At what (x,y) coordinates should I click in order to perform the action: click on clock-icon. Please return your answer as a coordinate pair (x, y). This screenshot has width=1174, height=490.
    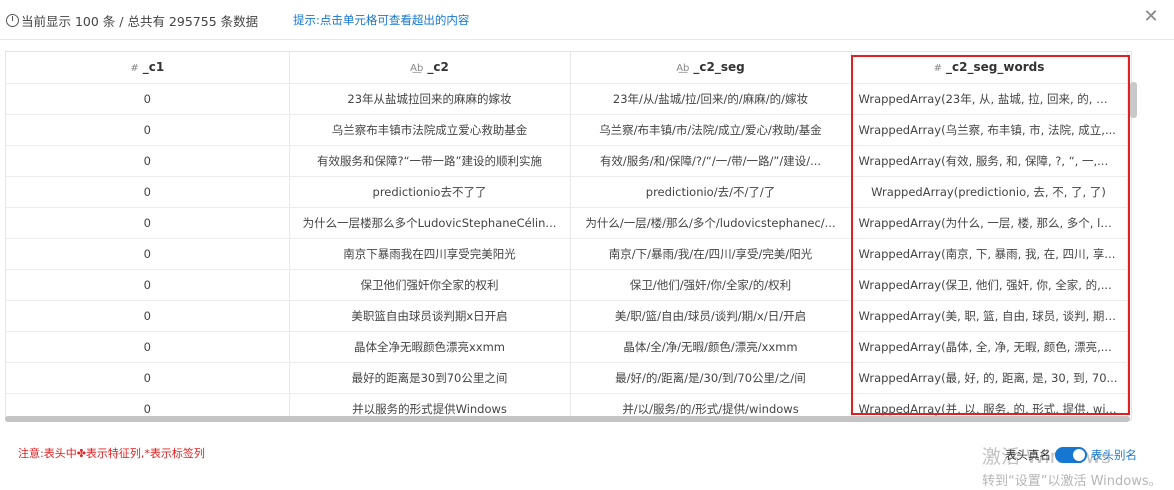
    Looking at the image, I should click on (12, 20).